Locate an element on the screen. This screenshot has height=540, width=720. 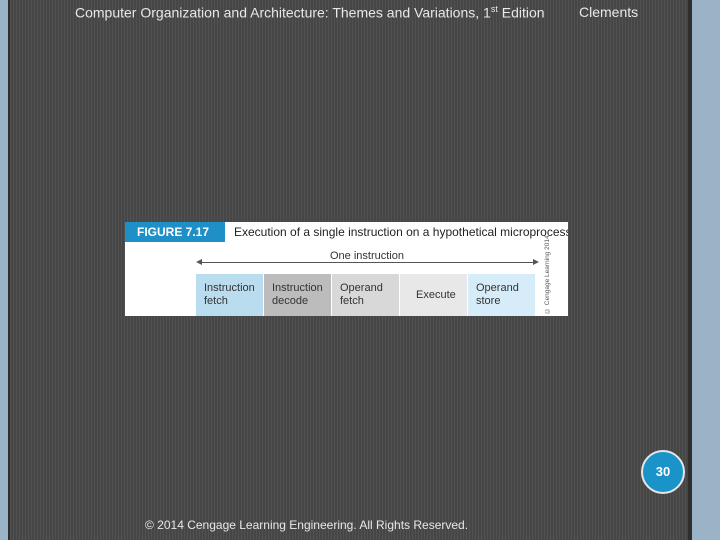
slide-right-border is located at coordinates (690, 270).